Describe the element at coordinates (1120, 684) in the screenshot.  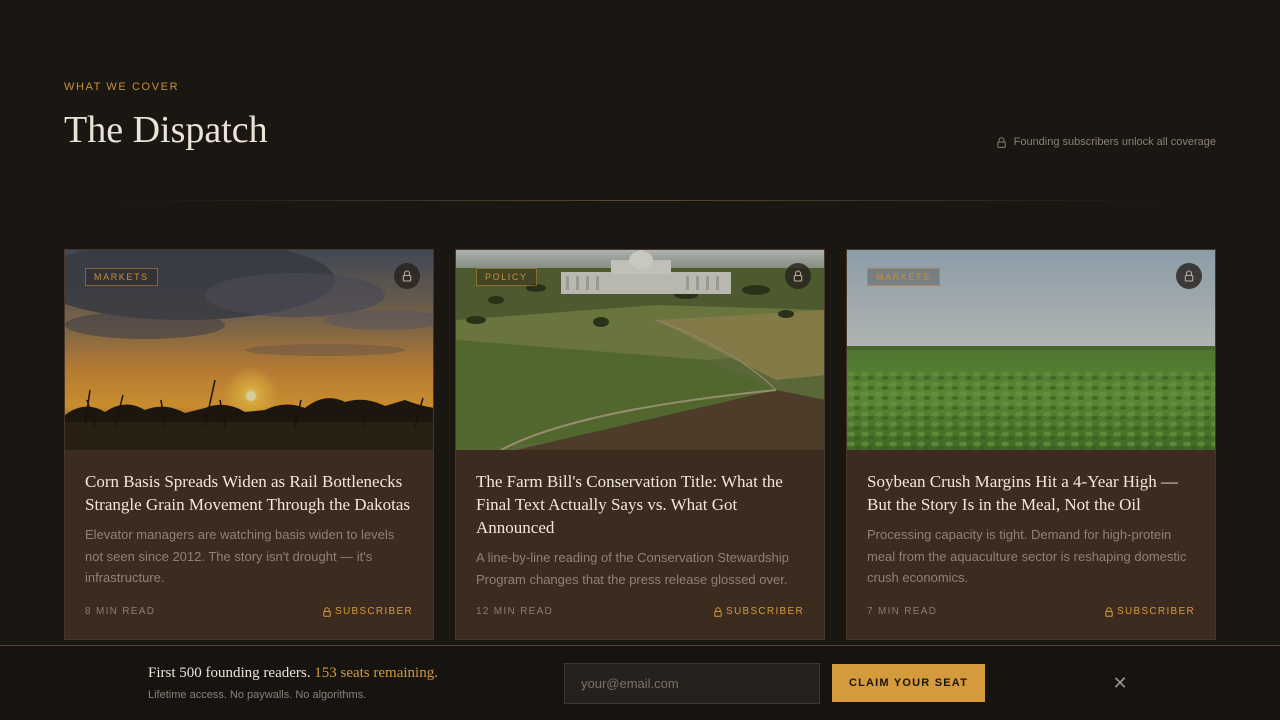
I see `close-icon: ✕` at that location.